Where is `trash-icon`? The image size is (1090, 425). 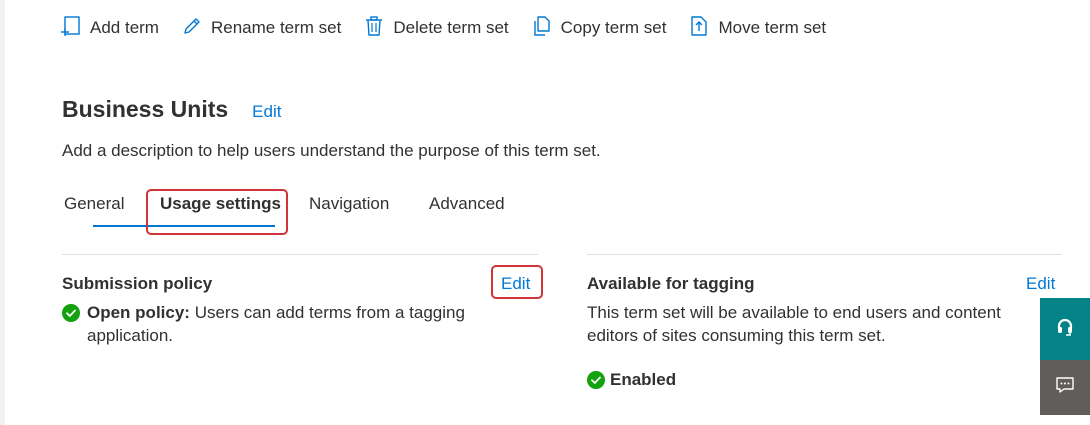 trash-icon is located at coordinates (378, 28).